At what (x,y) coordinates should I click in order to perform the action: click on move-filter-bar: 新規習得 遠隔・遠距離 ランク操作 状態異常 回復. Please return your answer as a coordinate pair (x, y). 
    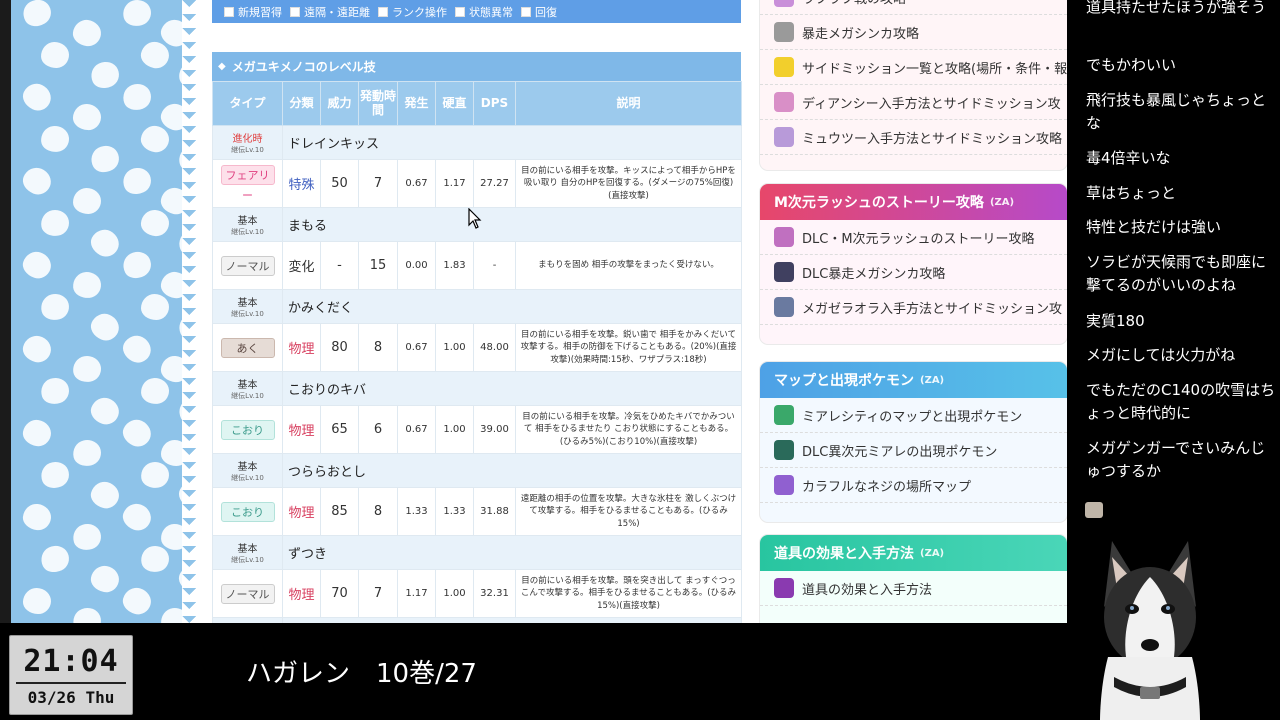
    Looking at the image, I should click on (476, 11).